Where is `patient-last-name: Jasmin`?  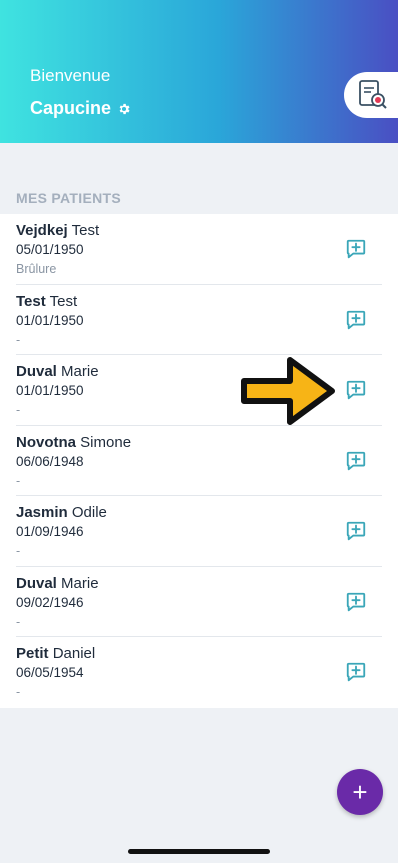 patient-last-name: Jasmin is located at coordinates (42, 512).